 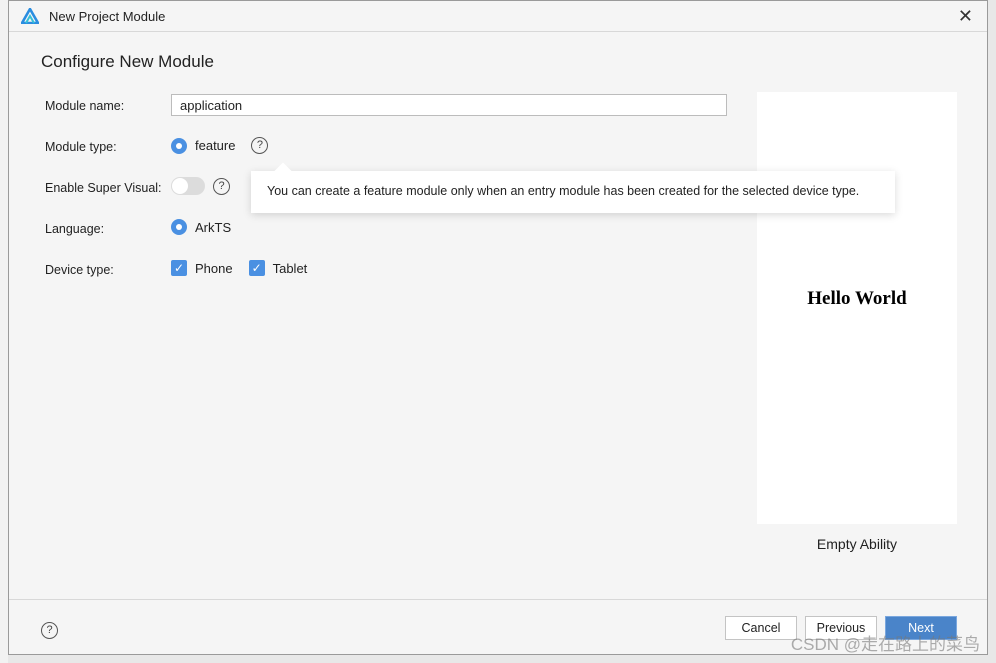 What do you see at coordinates (885, 644) in the screenshot?
I see `watermark: CSDN @走在路上的菜鸟` at bounding box center [885, 644].